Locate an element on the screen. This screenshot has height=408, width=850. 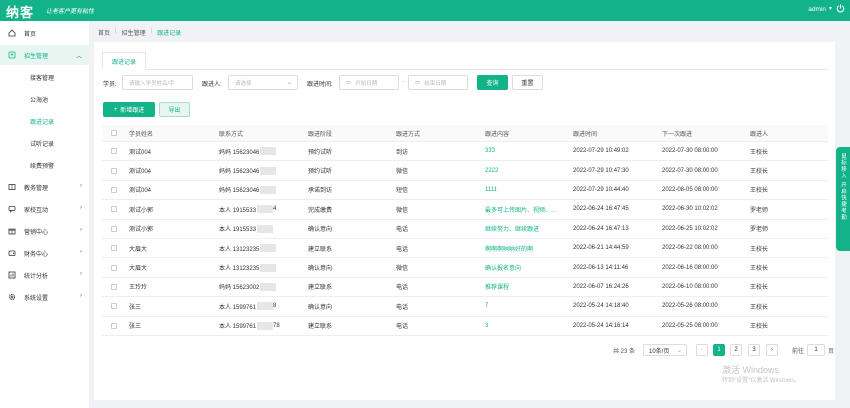
user-menu: admin is located at coordinates (817, 9).